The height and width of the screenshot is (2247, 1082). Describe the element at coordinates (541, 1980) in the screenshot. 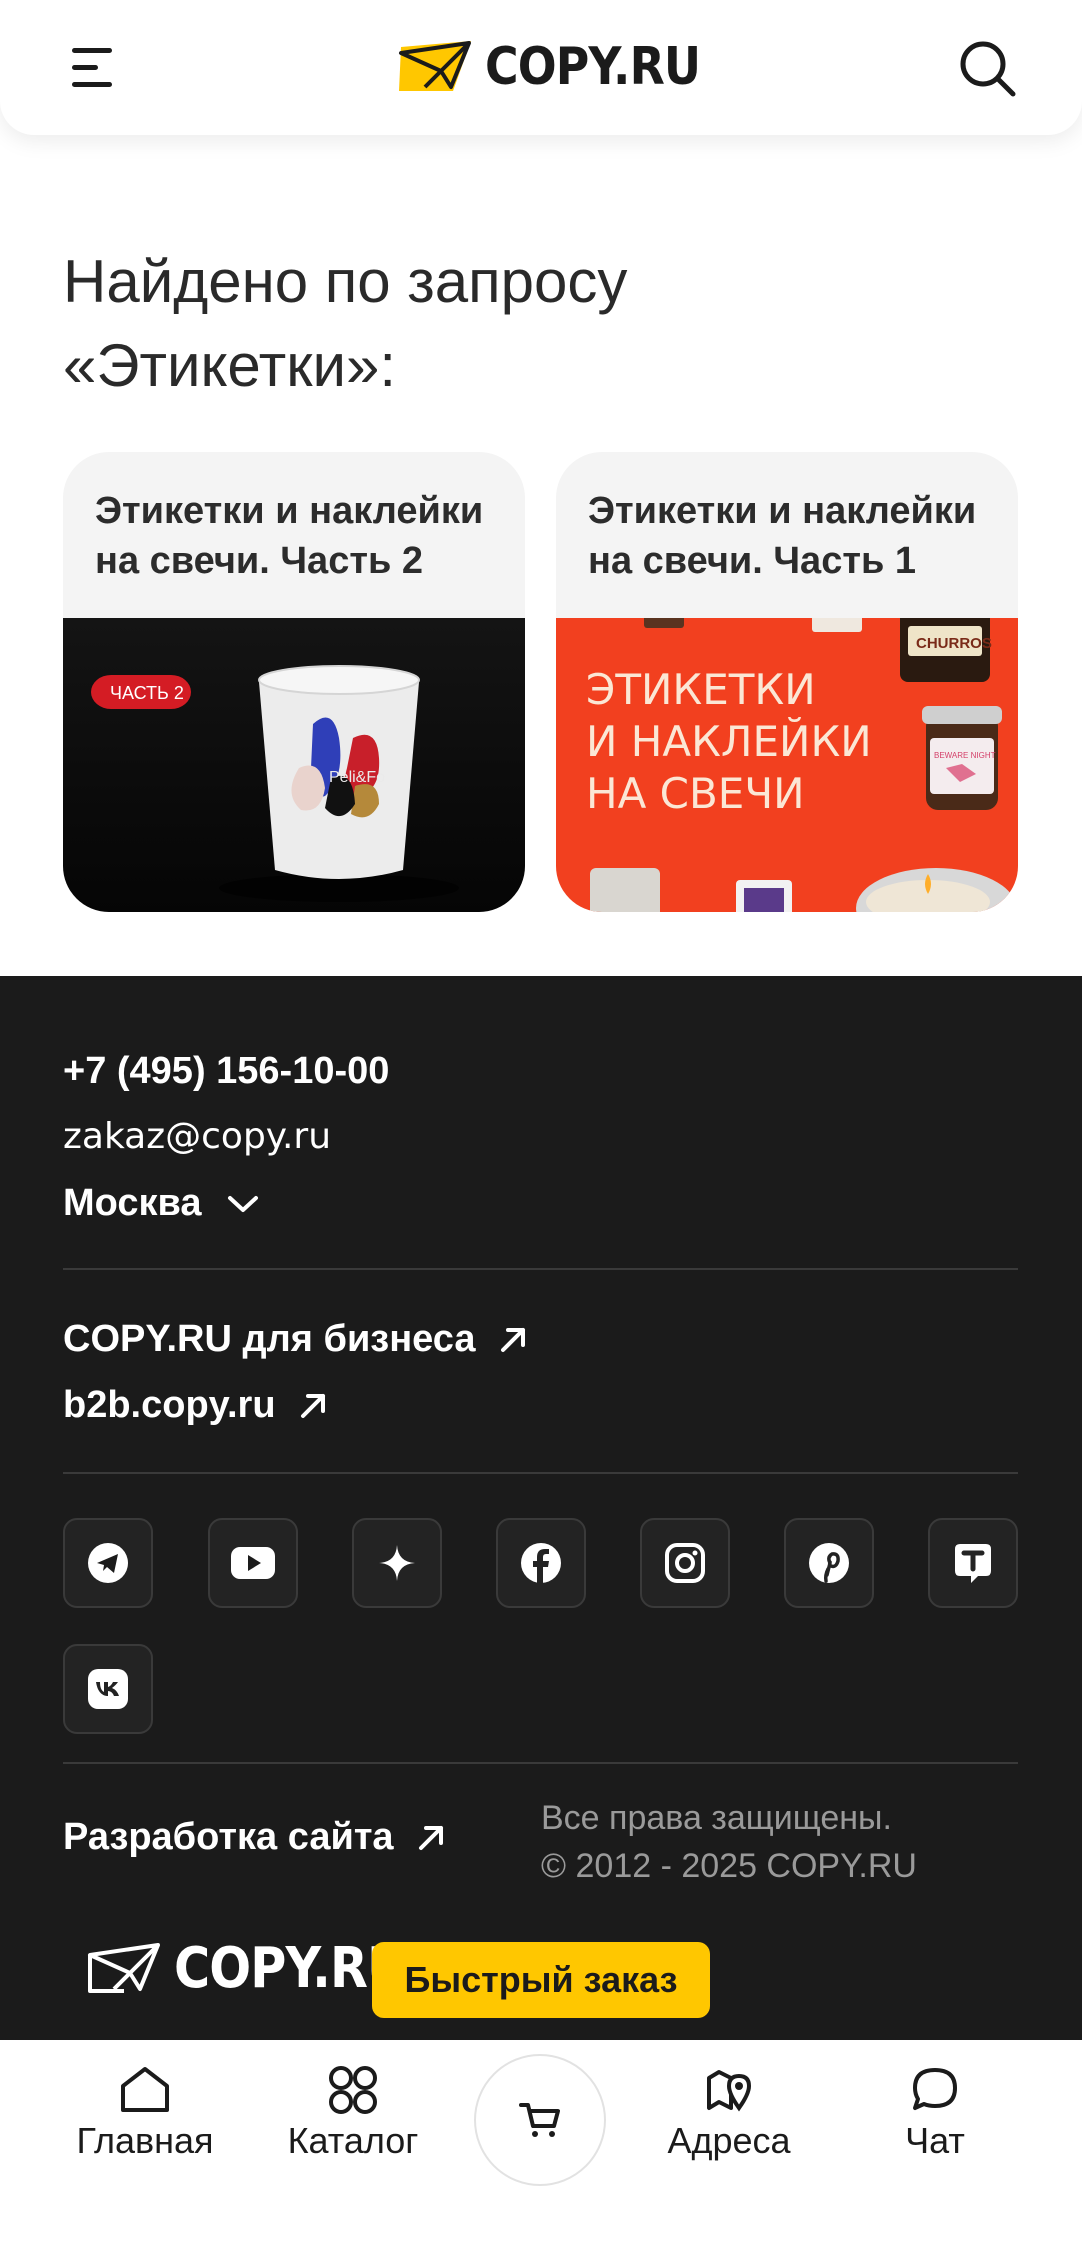

I see `quick-order-button: Быстрый заказ` at that location.